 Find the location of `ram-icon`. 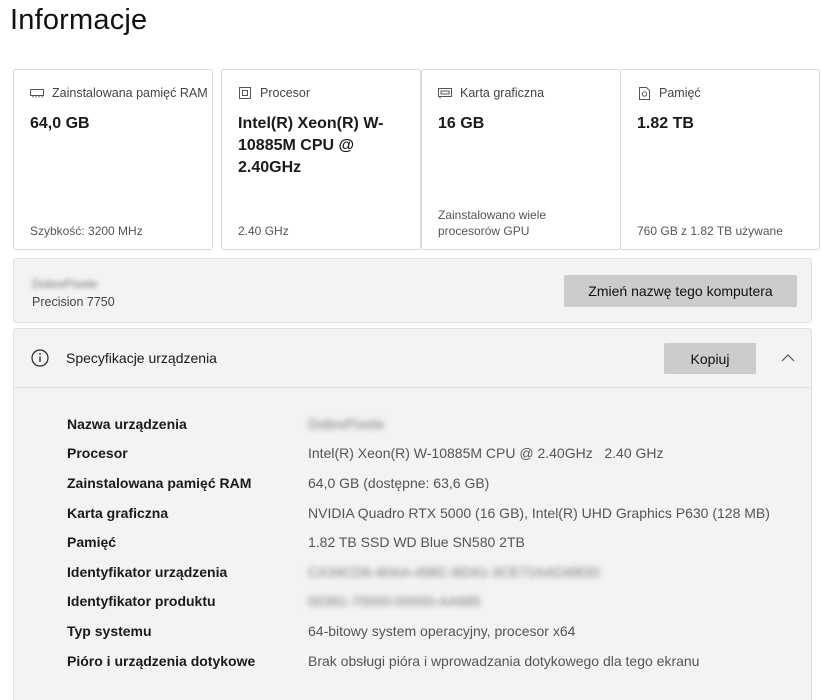

ram-icon is located at coordinates (37, 93).